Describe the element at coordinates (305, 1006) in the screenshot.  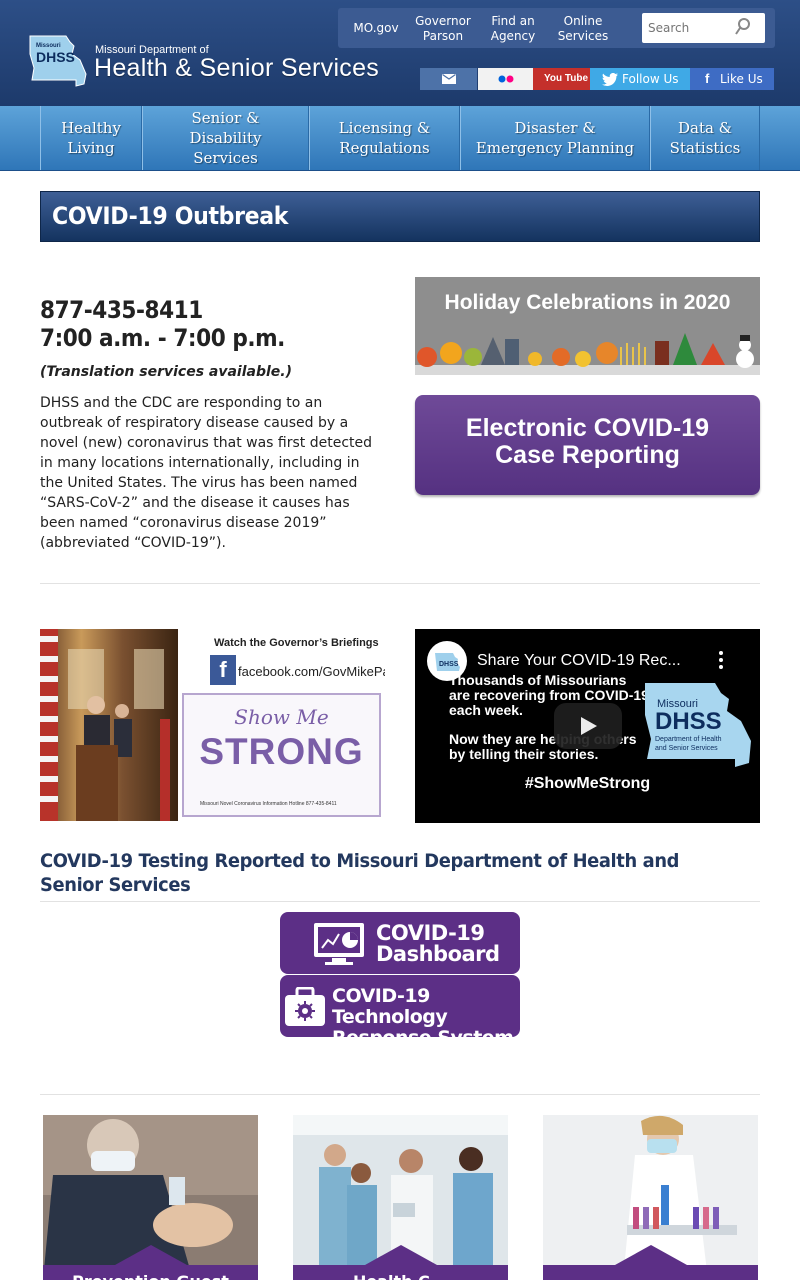
I see `medical-kit-gear-icon` at that location.